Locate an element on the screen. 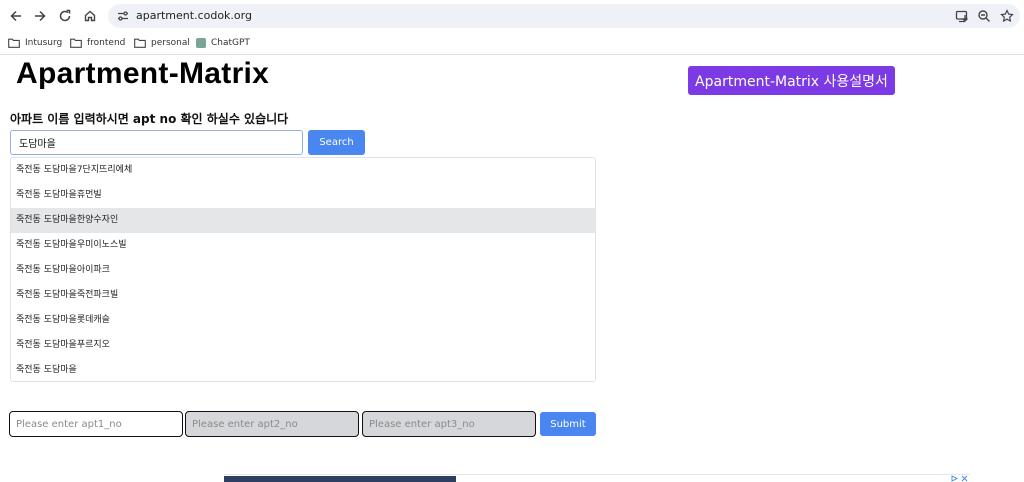 This screenshot has height=482, width=1024. bookmark-frontend: frontend is located at coordinates (97, 43).